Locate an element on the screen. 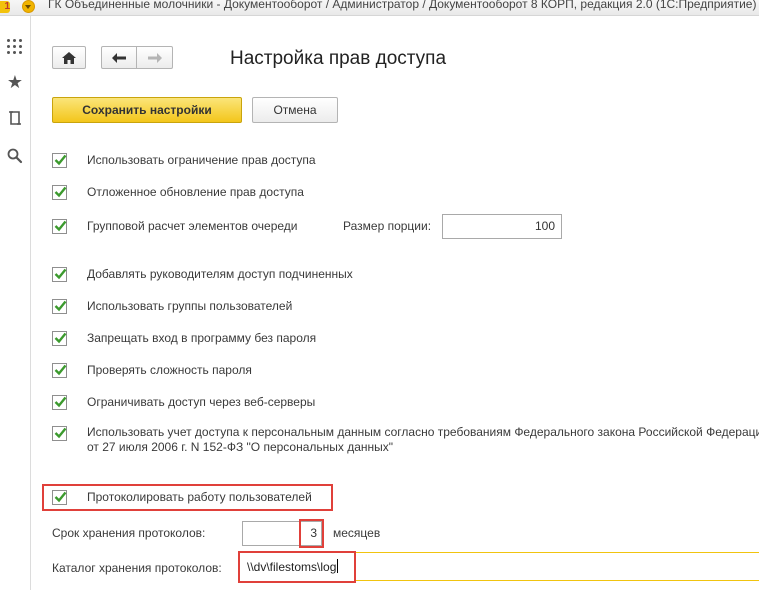 This screenshot has width=759, height=590. main-menu-icon is located at coordinates (28, 6).